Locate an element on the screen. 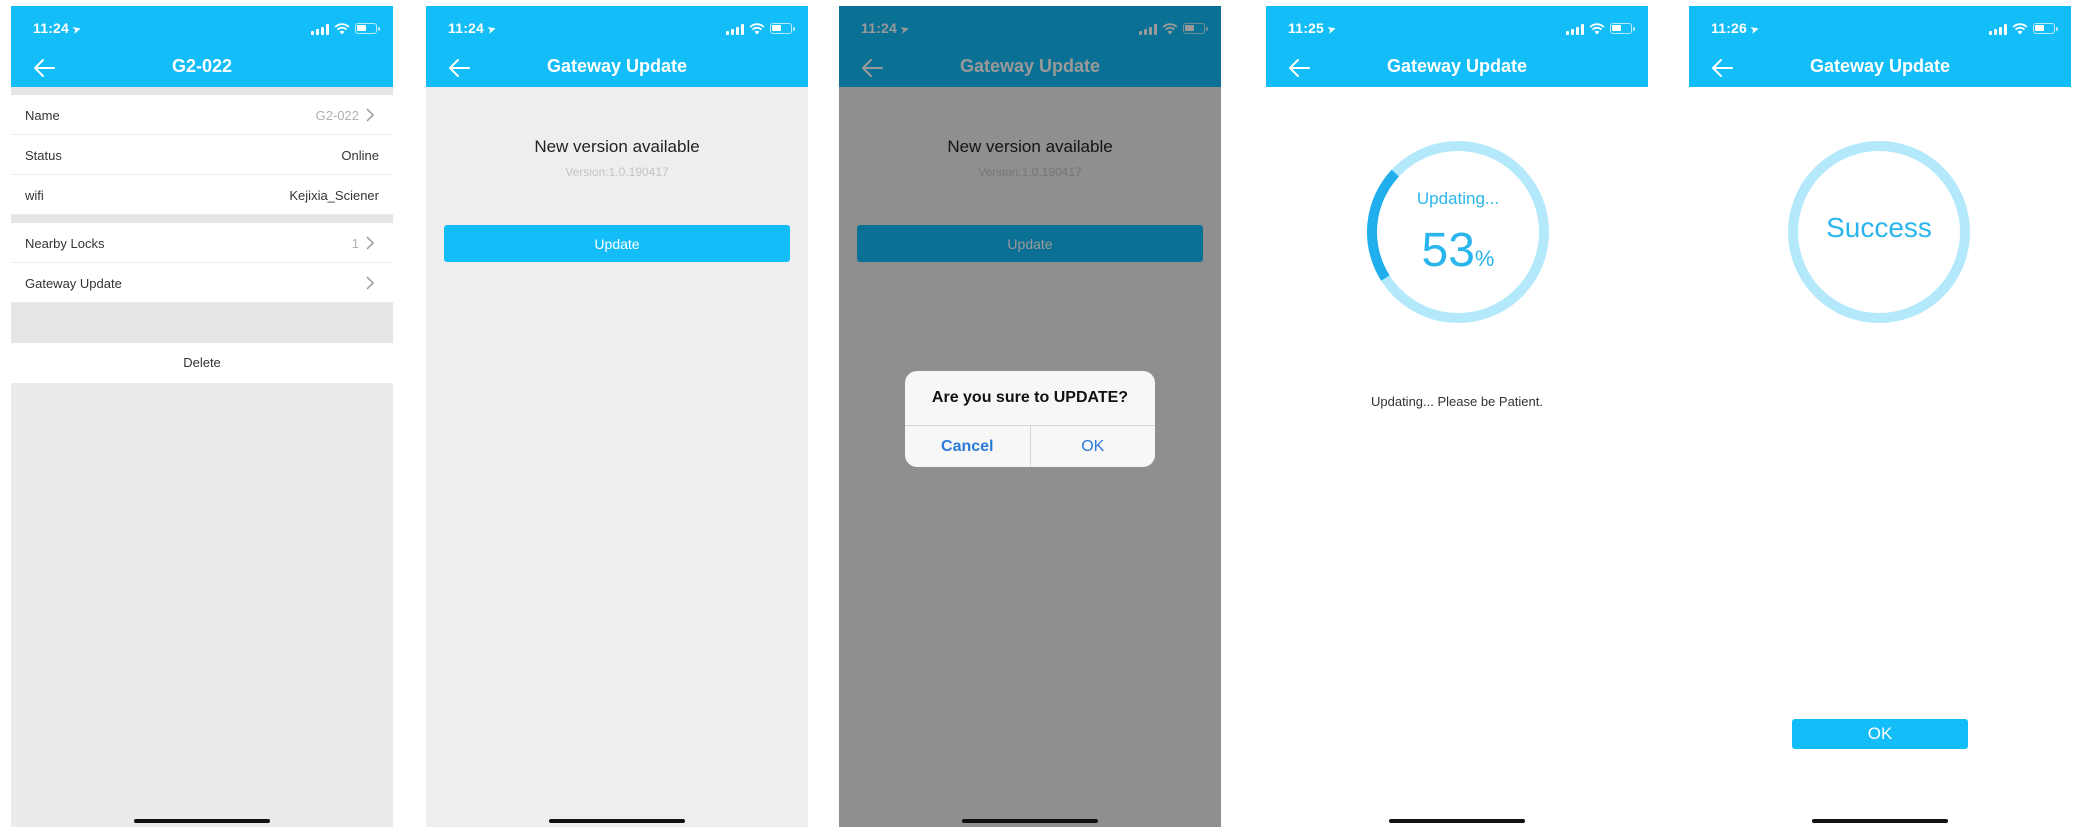 The height and width of the screenshot is (827, 2075). nav-bar: G2-022 is located at coordinates (202, 68).